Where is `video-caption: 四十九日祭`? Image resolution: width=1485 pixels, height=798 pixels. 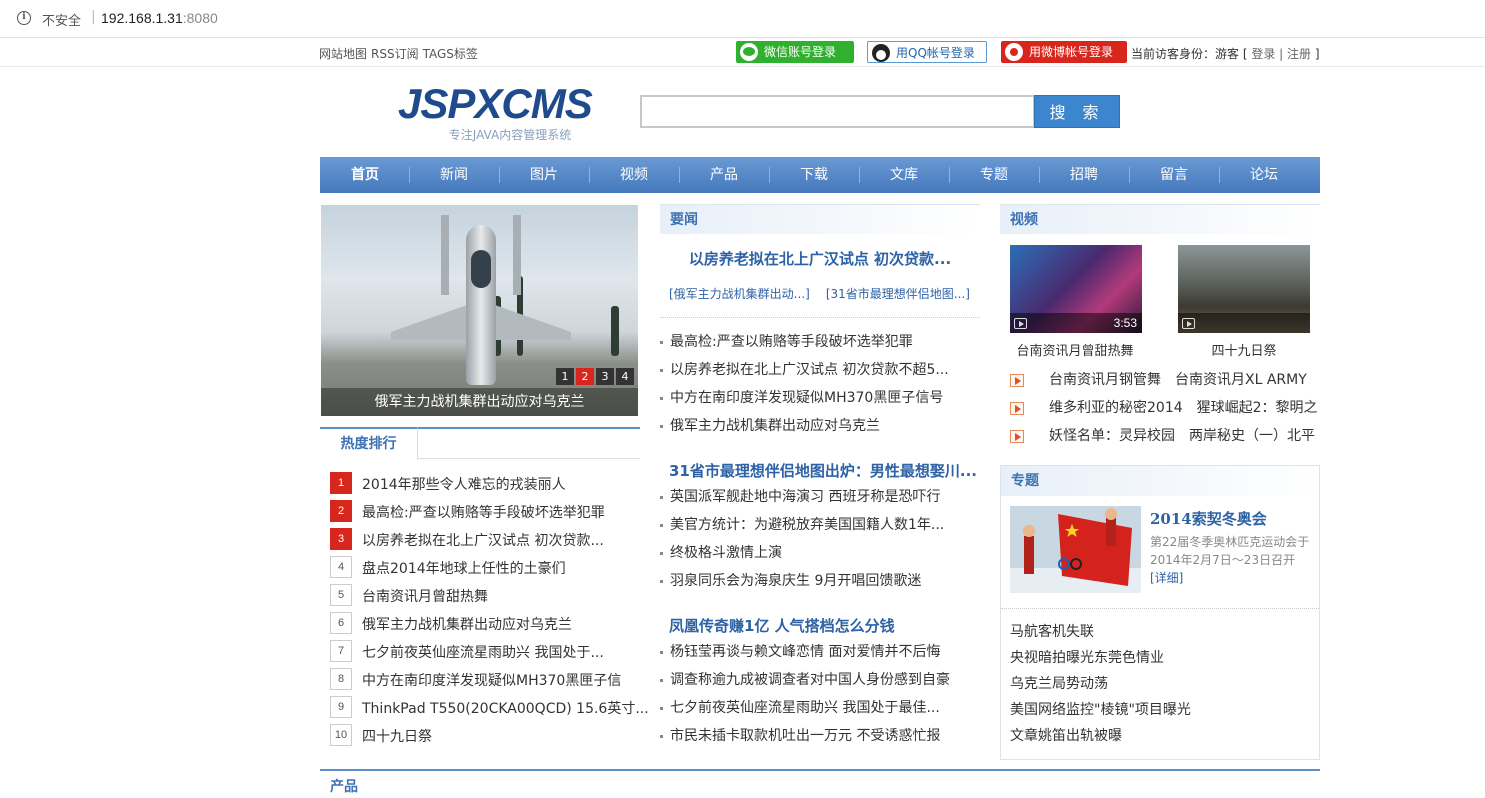
video-caption: 四十九日祭 is located at coordinates (1244, 349).